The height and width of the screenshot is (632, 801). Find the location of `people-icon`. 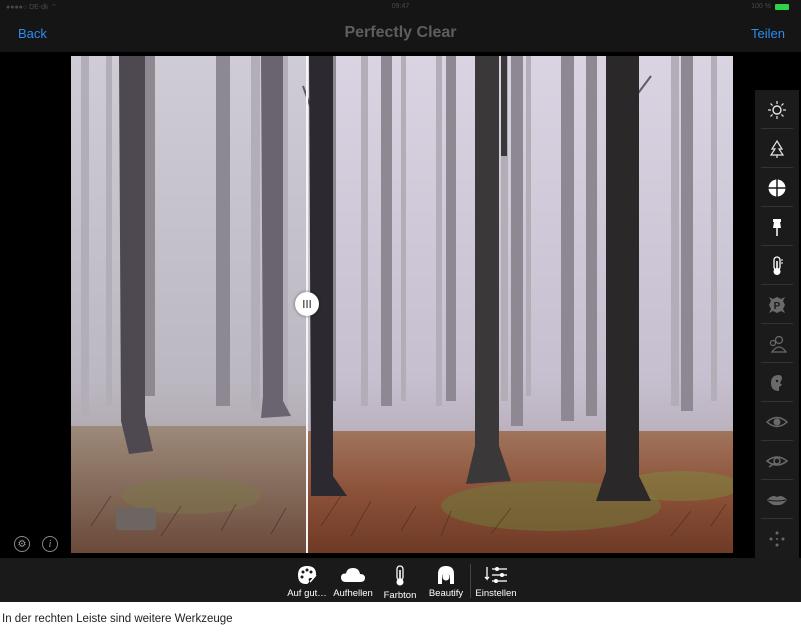

people-icon is located at coordinates (778, 344).